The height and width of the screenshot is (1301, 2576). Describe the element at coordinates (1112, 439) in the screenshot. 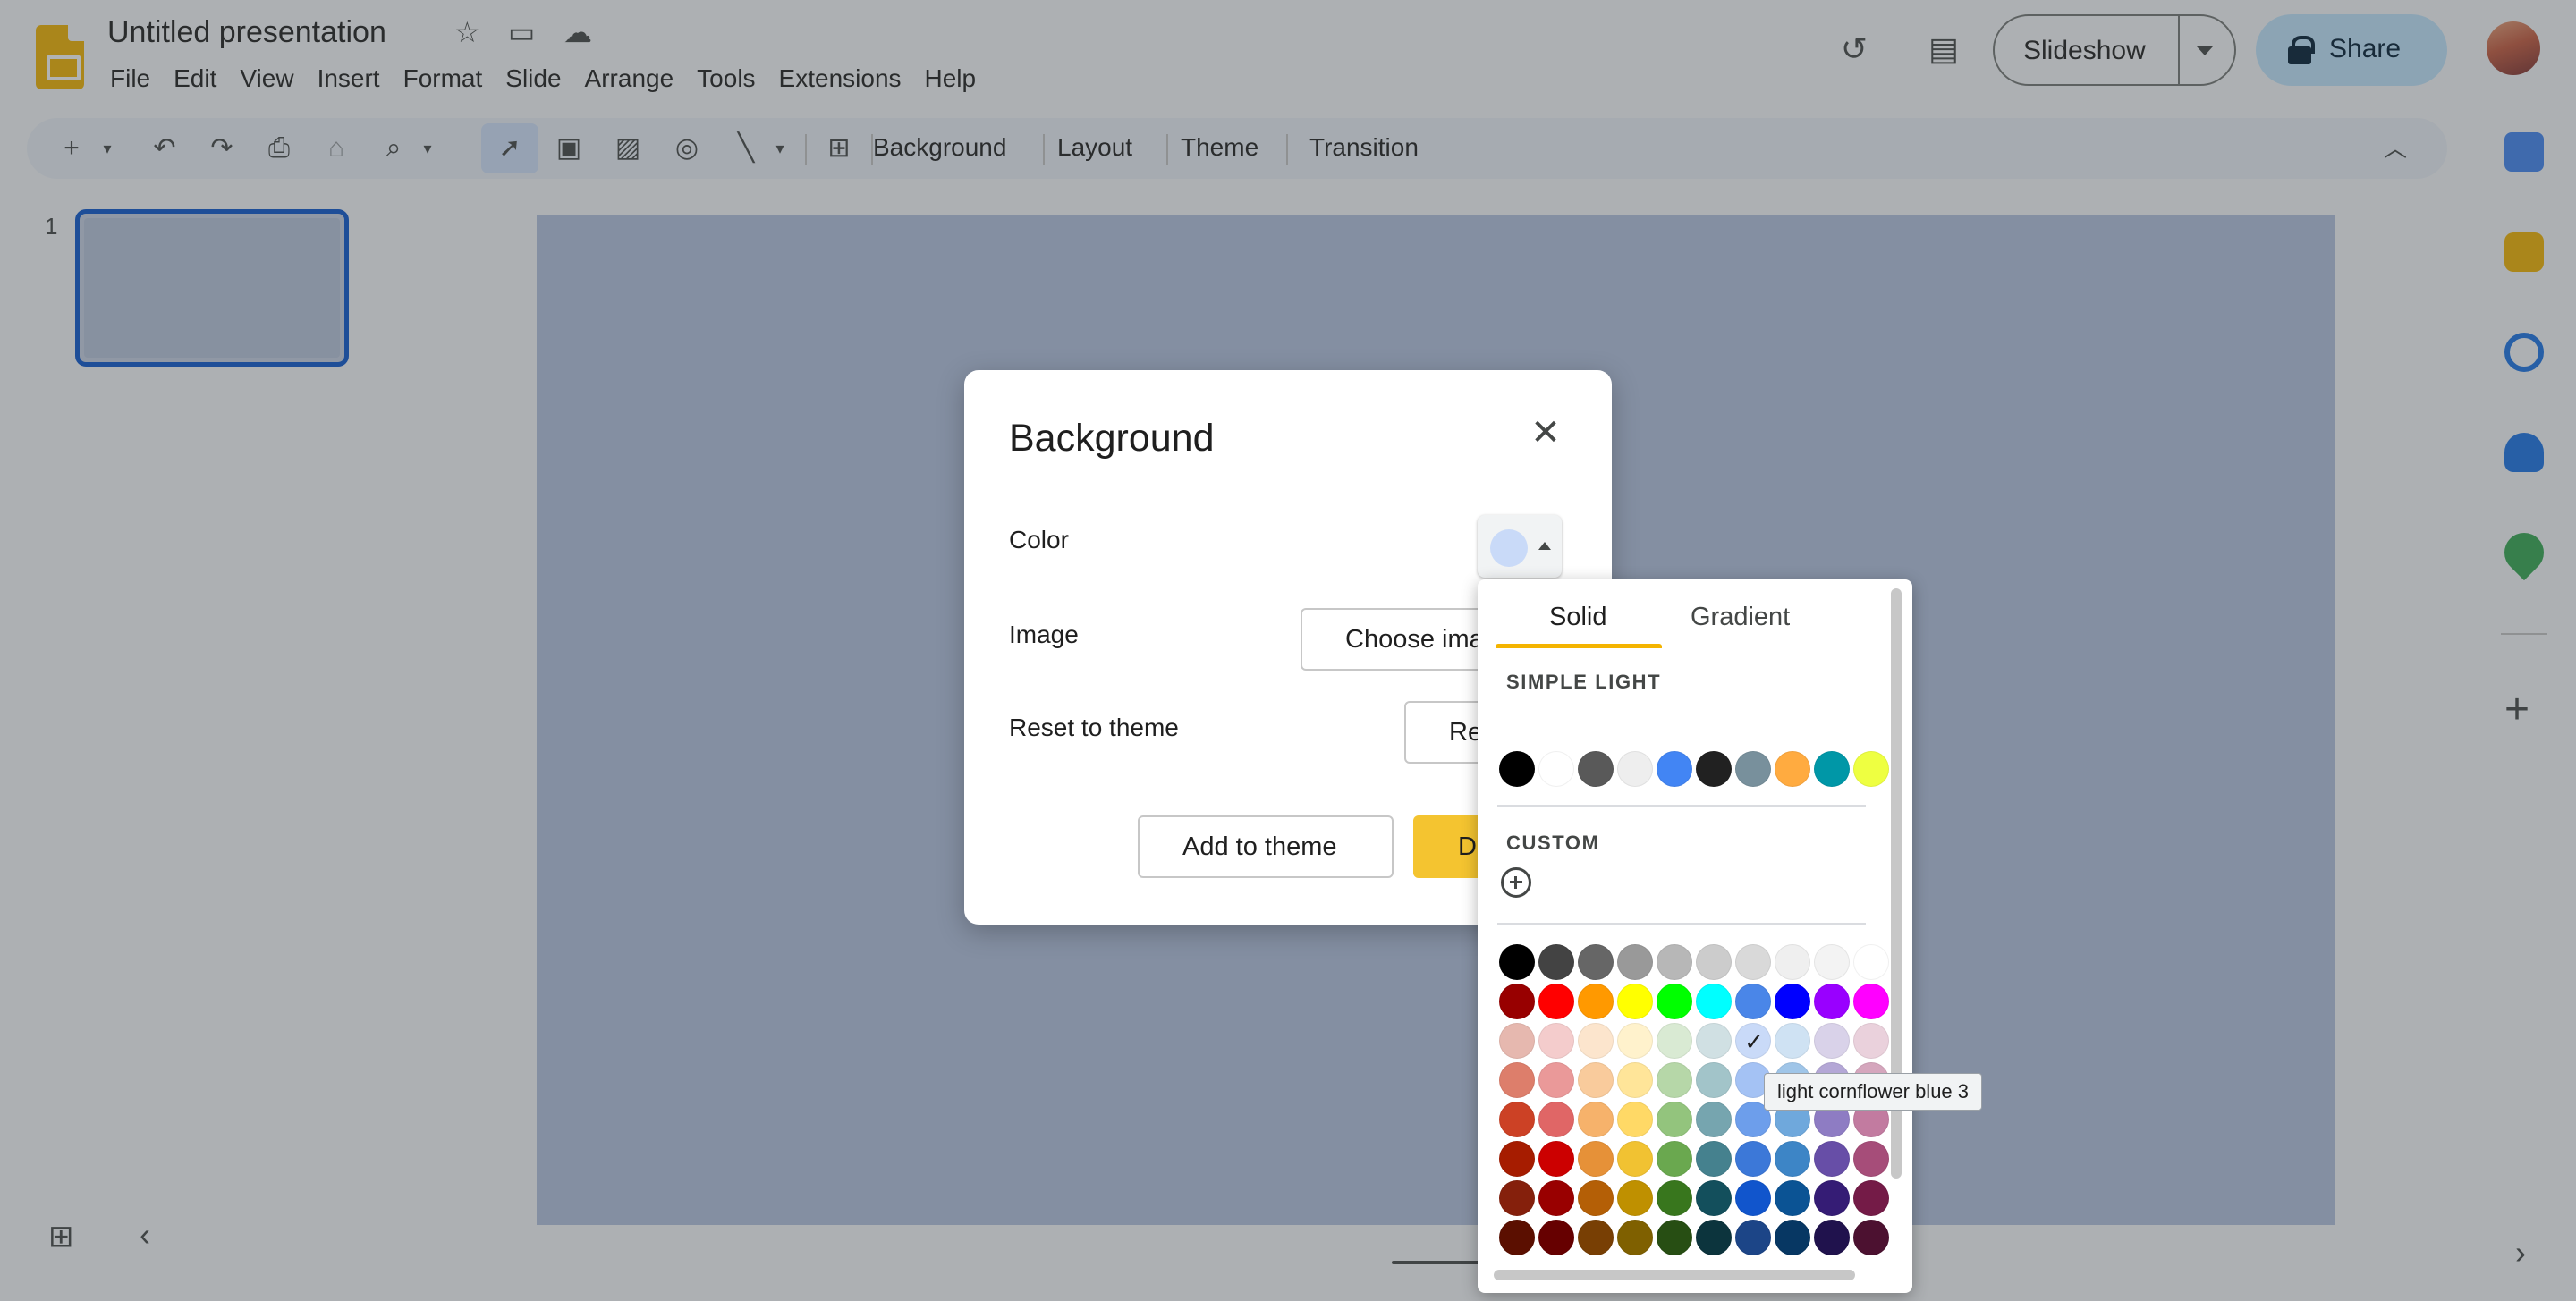

I see `dialog-title: Background` at that location.